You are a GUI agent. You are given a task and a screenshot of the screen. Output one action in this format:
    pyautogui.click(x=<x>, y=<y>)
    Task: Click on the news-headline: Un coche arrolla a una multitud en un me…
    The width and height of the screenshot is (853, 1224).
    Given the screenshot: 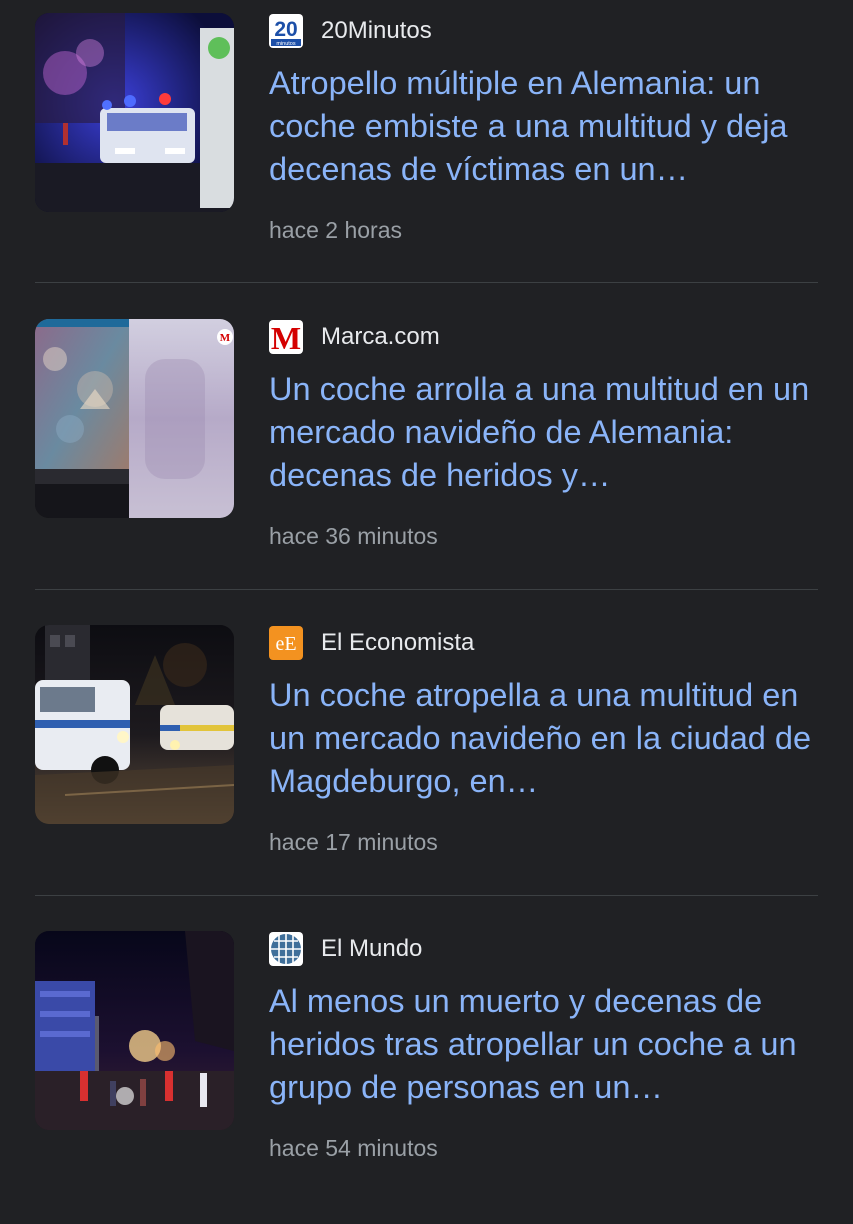 What is the action you would take?
    pyautogui.click(x=545, y=432)
    